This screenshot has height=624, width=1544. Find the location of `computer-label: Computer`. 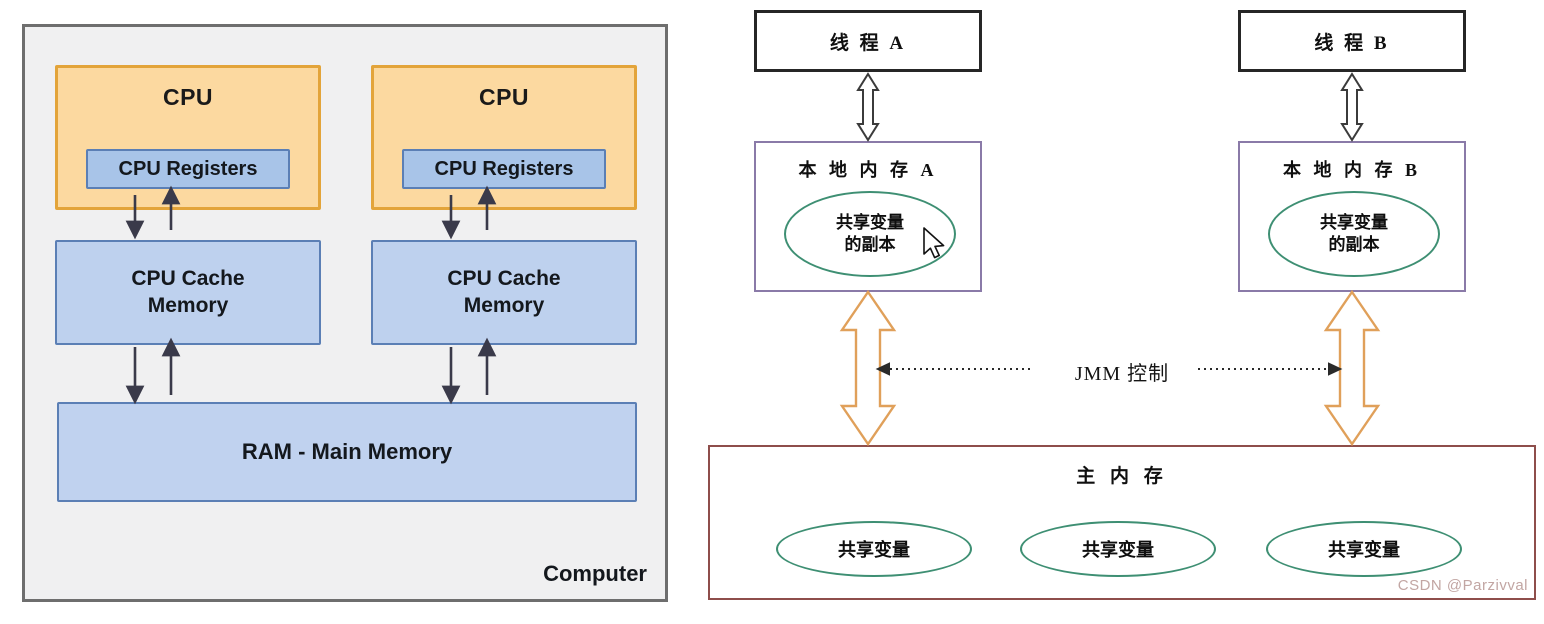

computer-label: Computer is located at coordinates (595, 573).